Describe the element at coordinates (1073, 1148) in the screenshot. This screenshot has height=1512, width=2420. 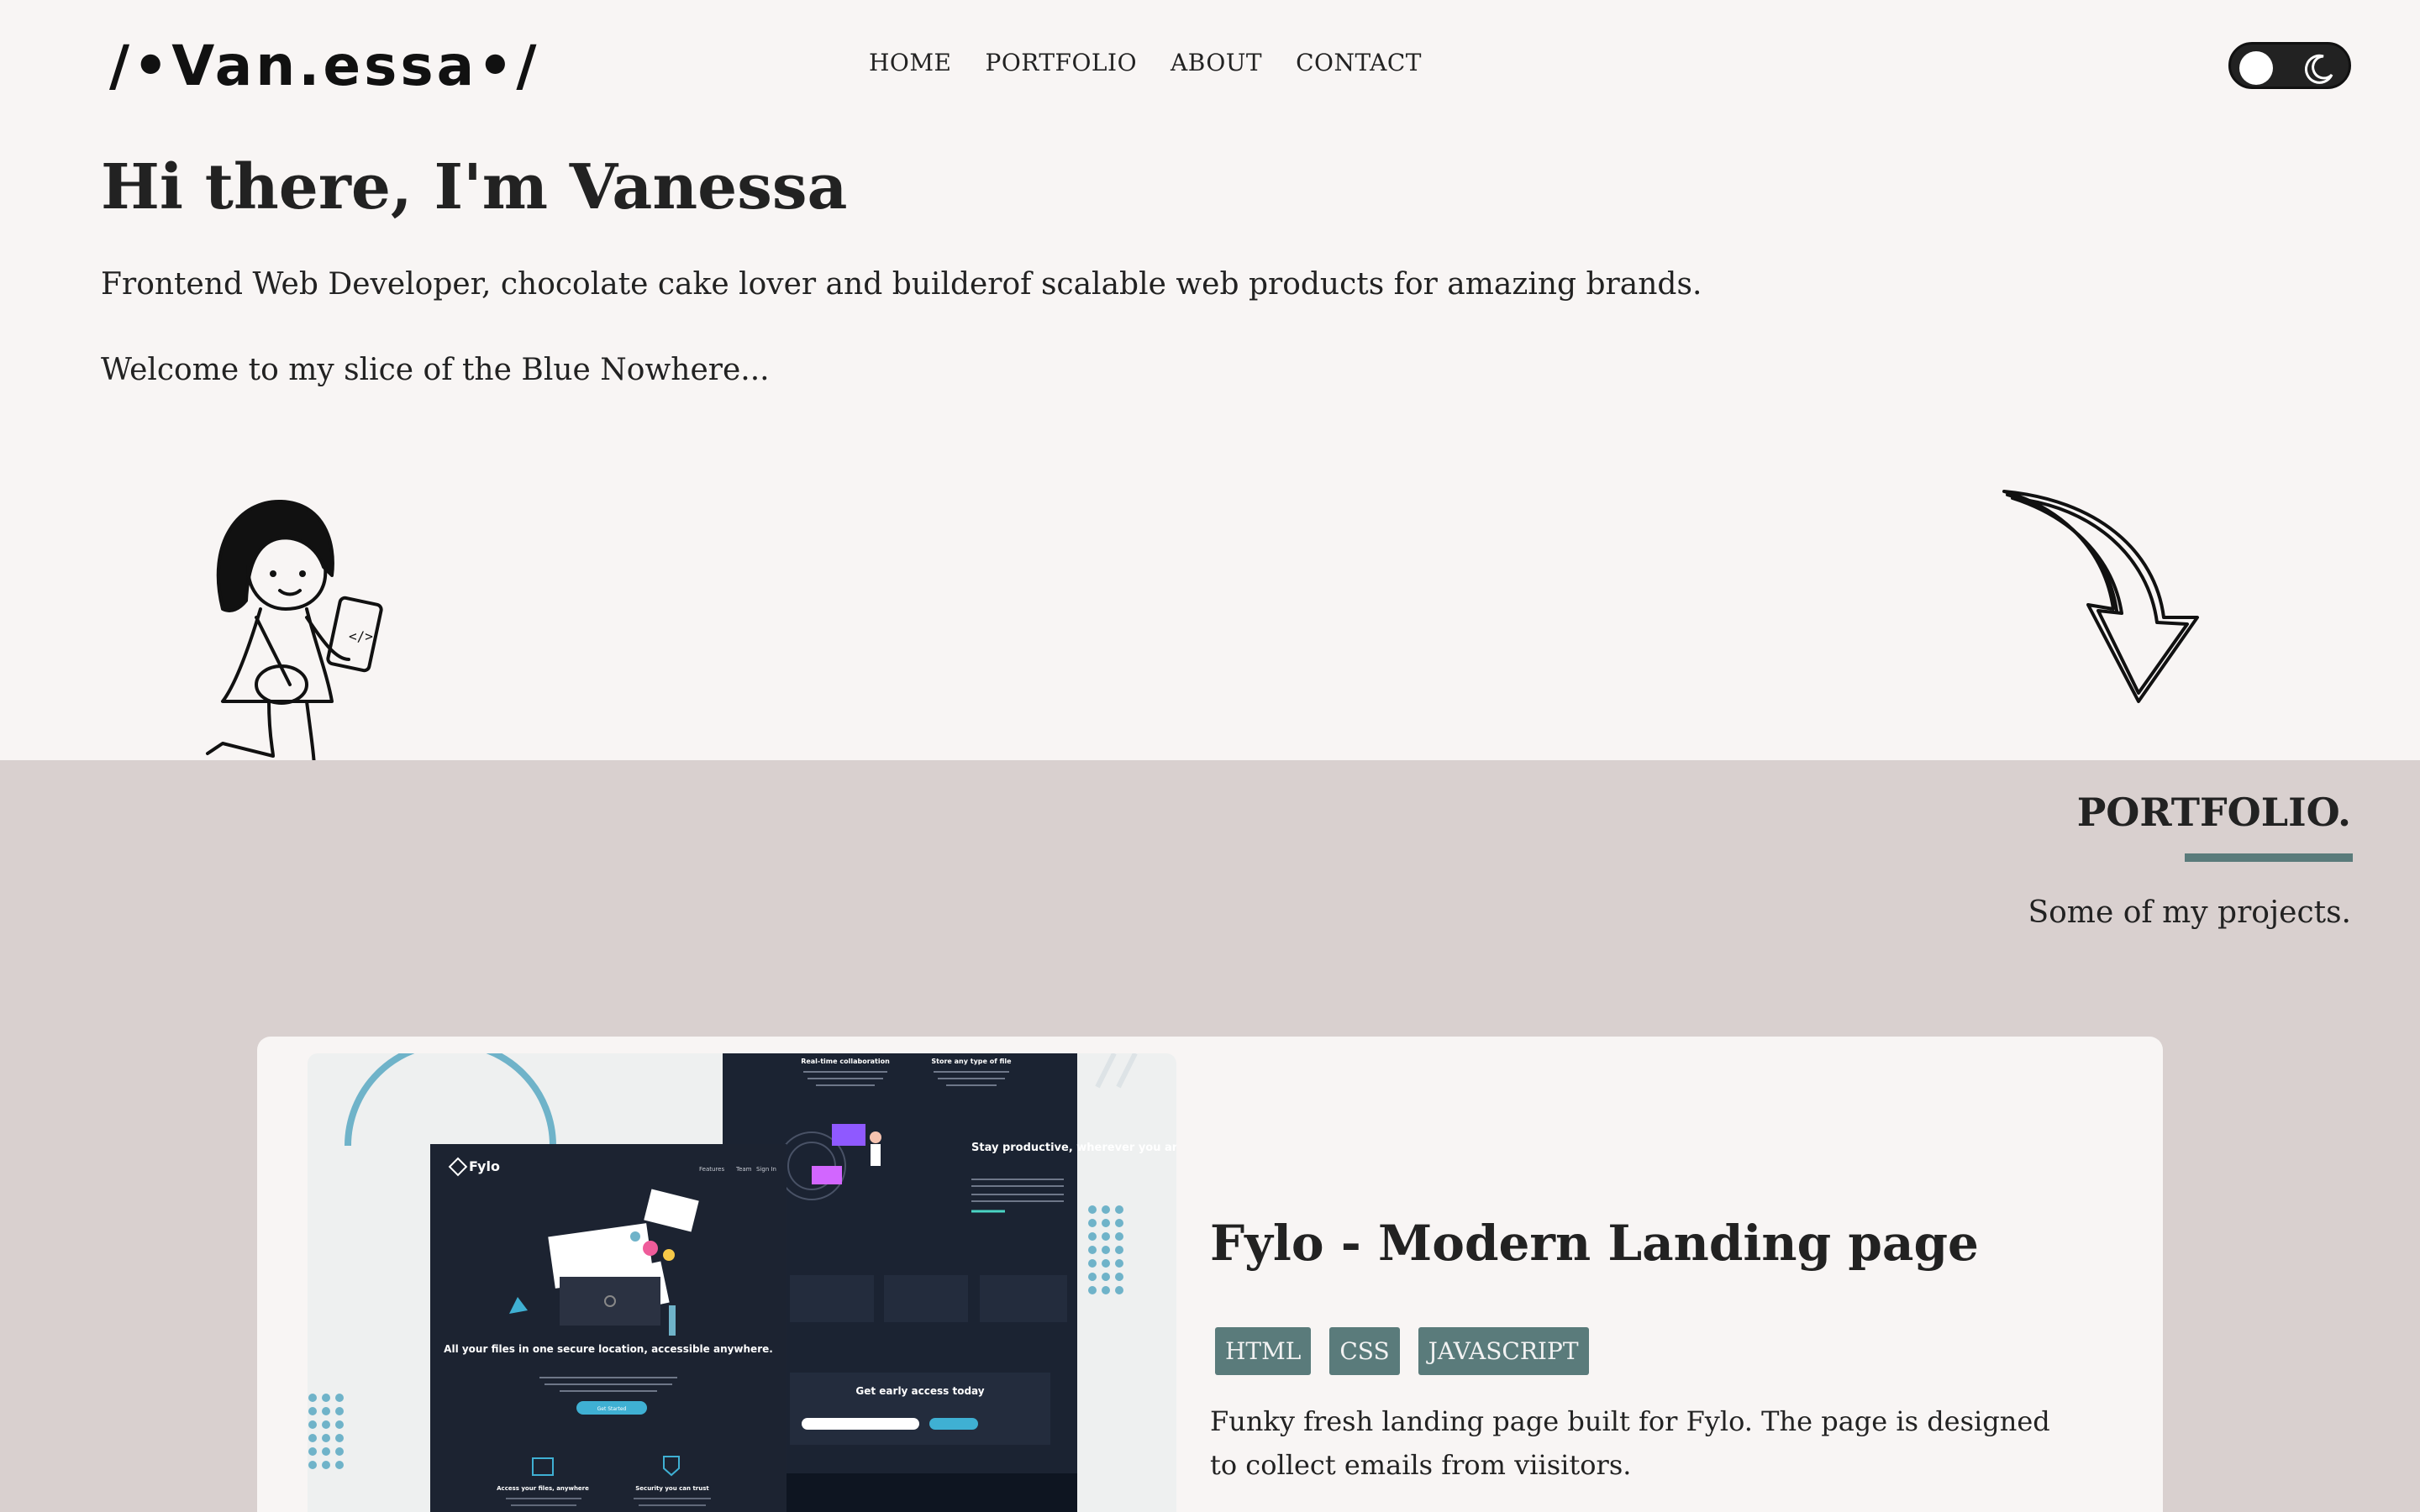
I see `preview-section-heading: Stay productive, wherever you are` at that location.